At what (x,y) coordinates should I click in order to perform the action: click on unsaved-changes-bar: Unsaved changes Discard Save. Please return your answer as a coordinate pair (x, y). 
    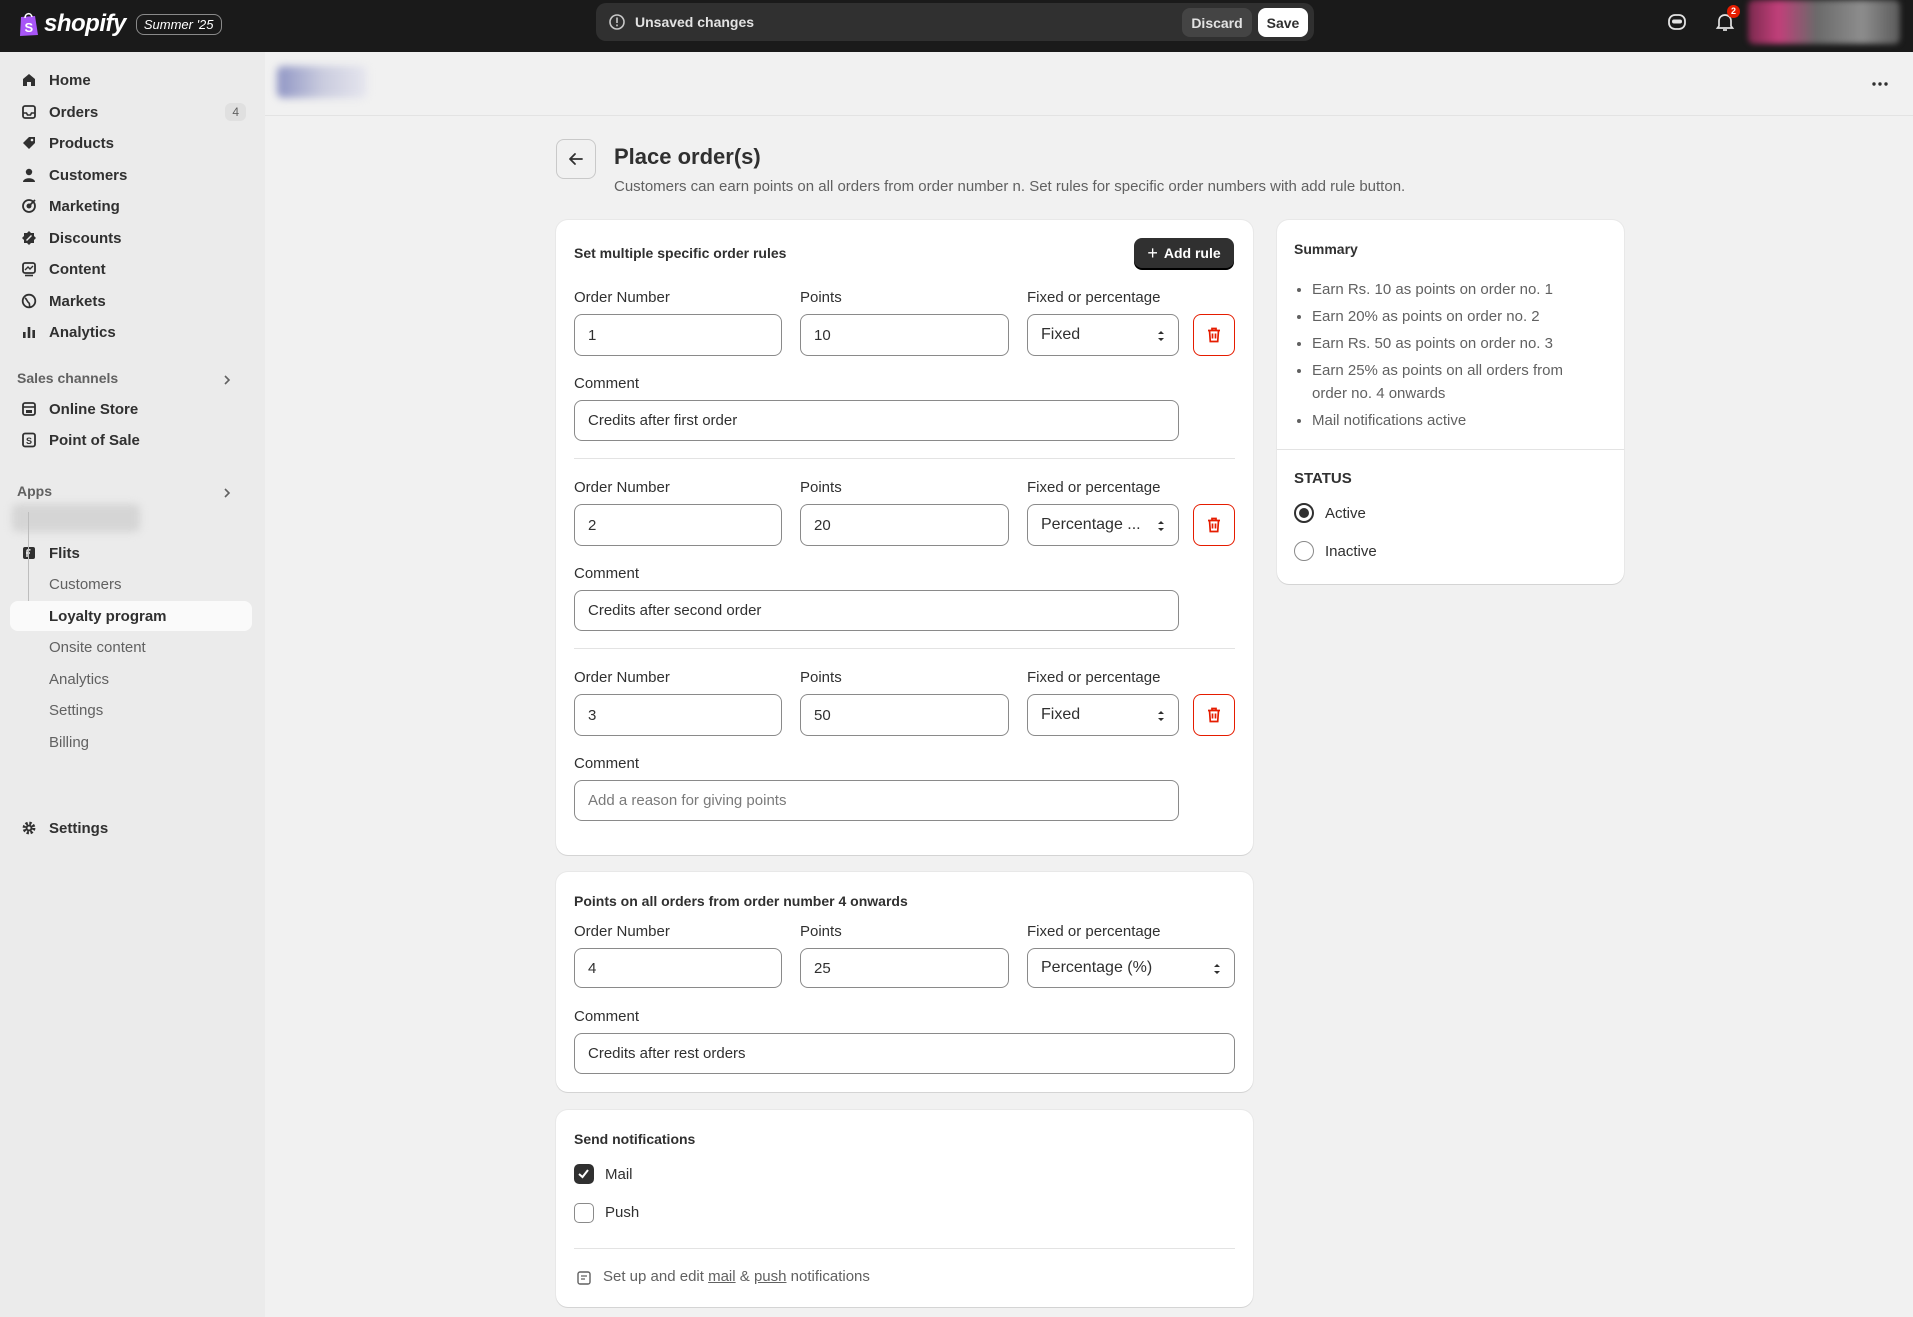
    Looking at the image, I should click on (955, 22).